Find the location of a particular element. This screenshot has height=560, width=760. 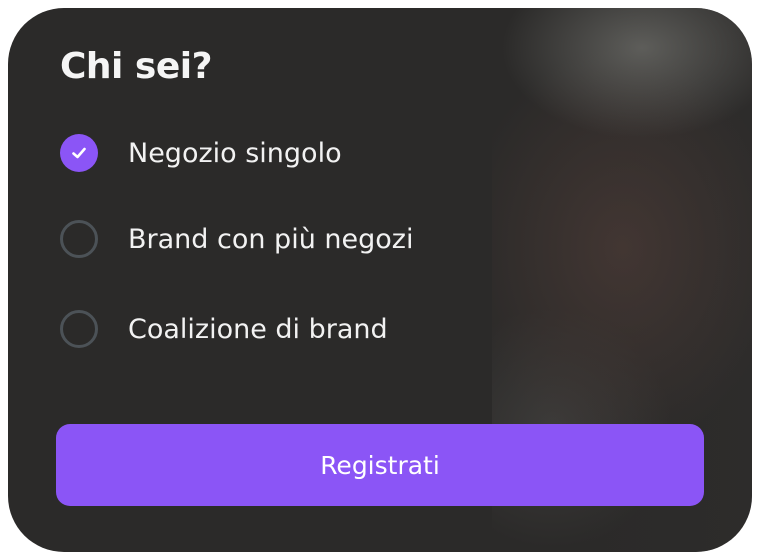

option-label-multi-store-brand: Brand con più negozi is located at coordinates (271, 239).